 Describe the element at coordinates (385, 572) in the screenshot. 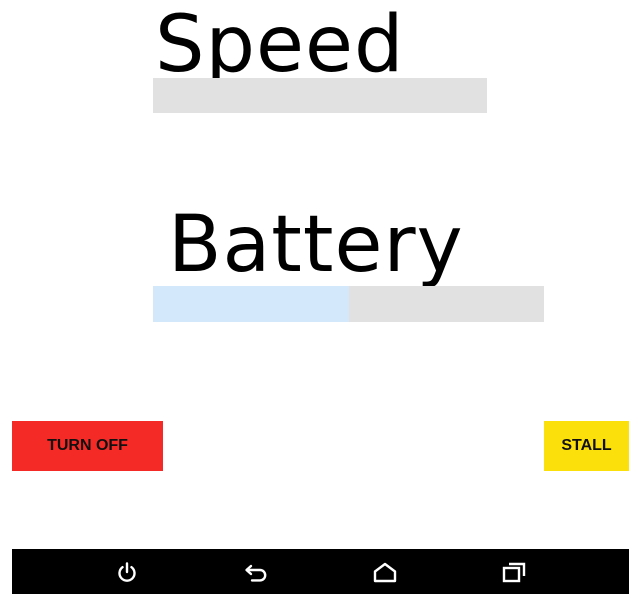

I see `home-icon` at that location.